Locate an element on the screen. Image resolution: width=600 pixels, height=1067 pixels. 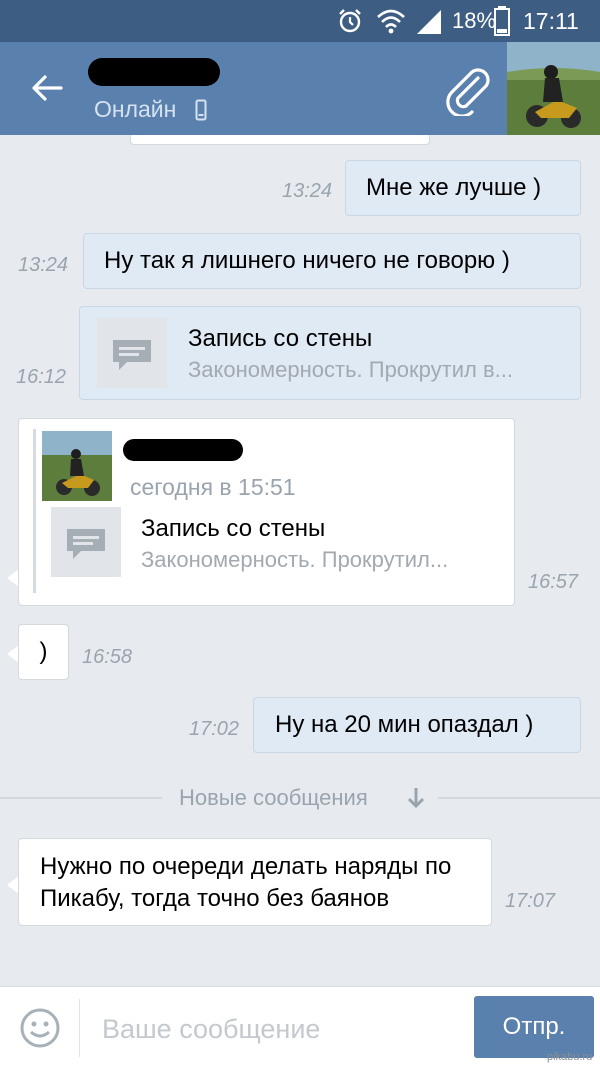
message-text: ) is located at coordinates (43, 651).